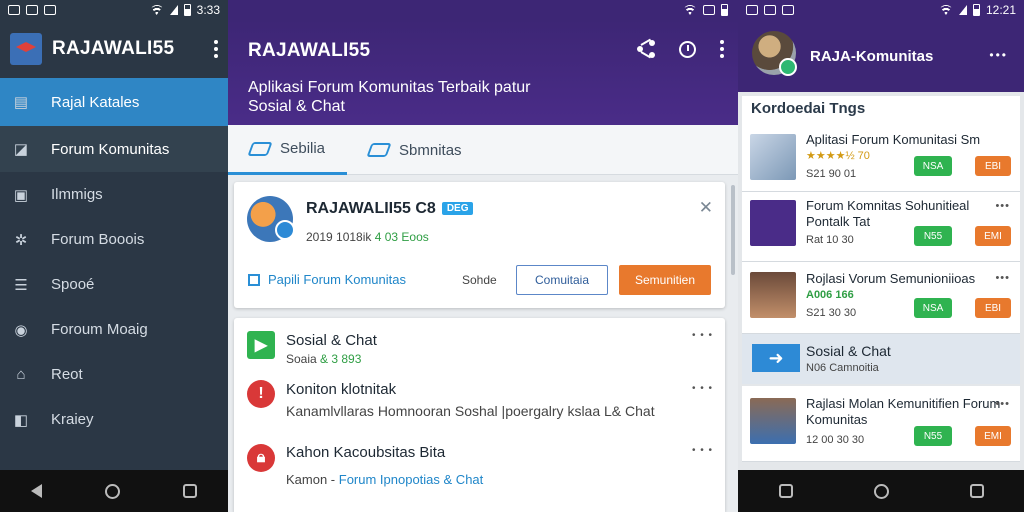  Describe the element at coordinates (114, 374) in the screenshot. I see `drawer-item-reot: ⌂ Reot` at that location.